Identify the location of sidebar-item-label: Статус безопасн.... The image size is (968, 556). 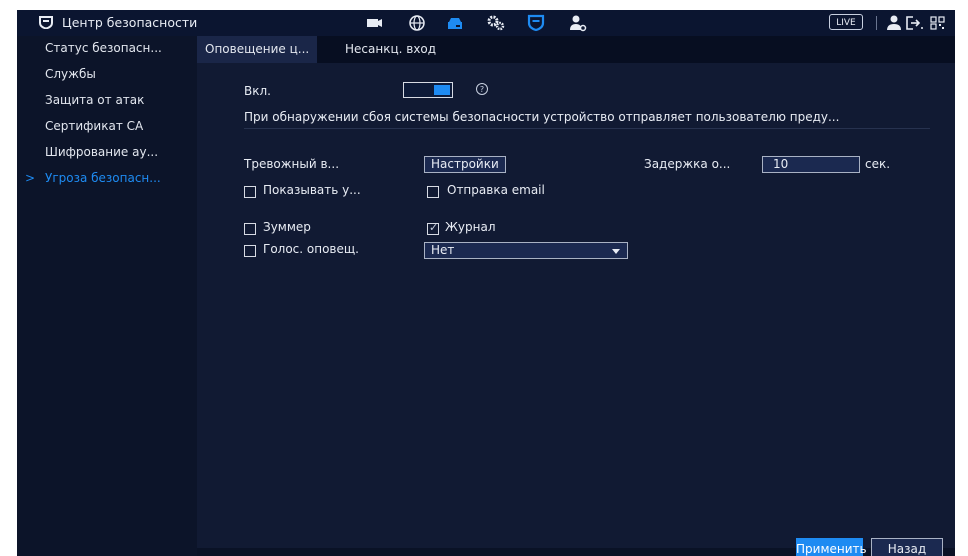
(103, 48).